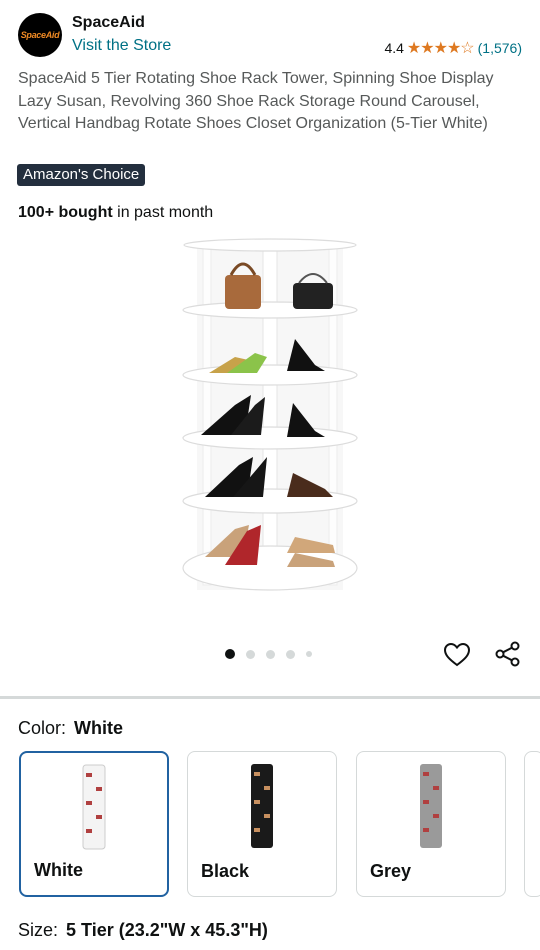 The width and height of the screenshot is (540, 950). I want to click on purchase-count: 100+ bought in past month, so click(115, 213).